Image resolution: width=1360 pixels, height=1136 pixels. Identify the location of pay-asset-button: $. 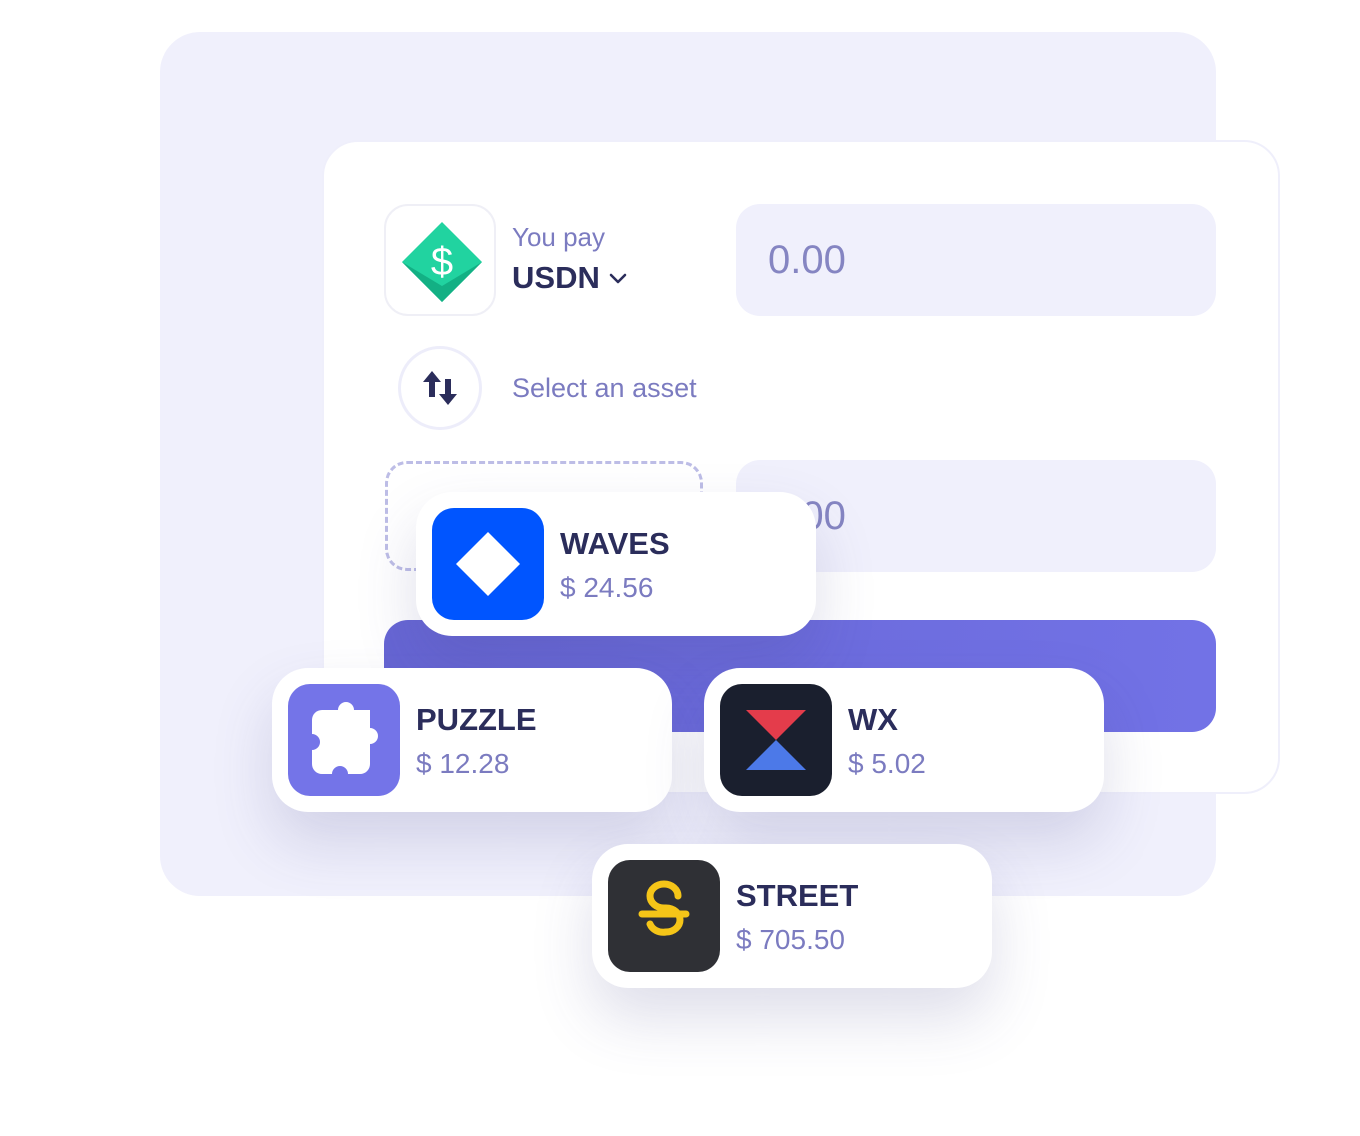
(440, 260).